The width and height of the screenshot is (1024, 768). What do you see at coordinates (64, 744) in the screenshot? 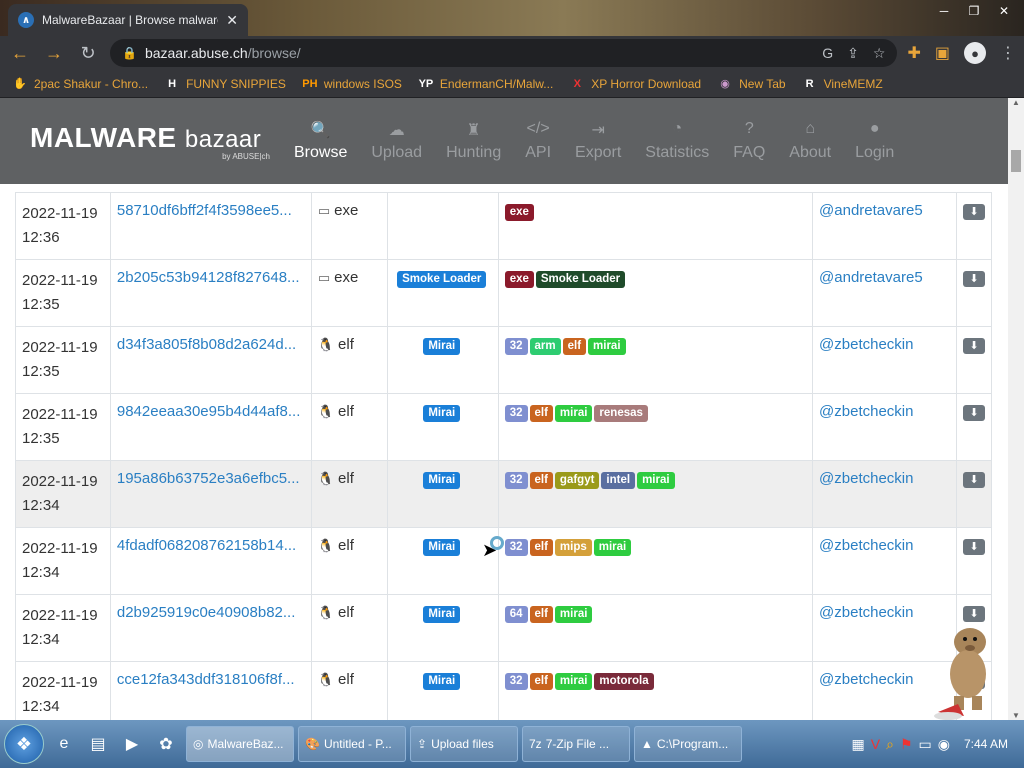
I see `ie-icon: e` at bounding box center [64, 744].